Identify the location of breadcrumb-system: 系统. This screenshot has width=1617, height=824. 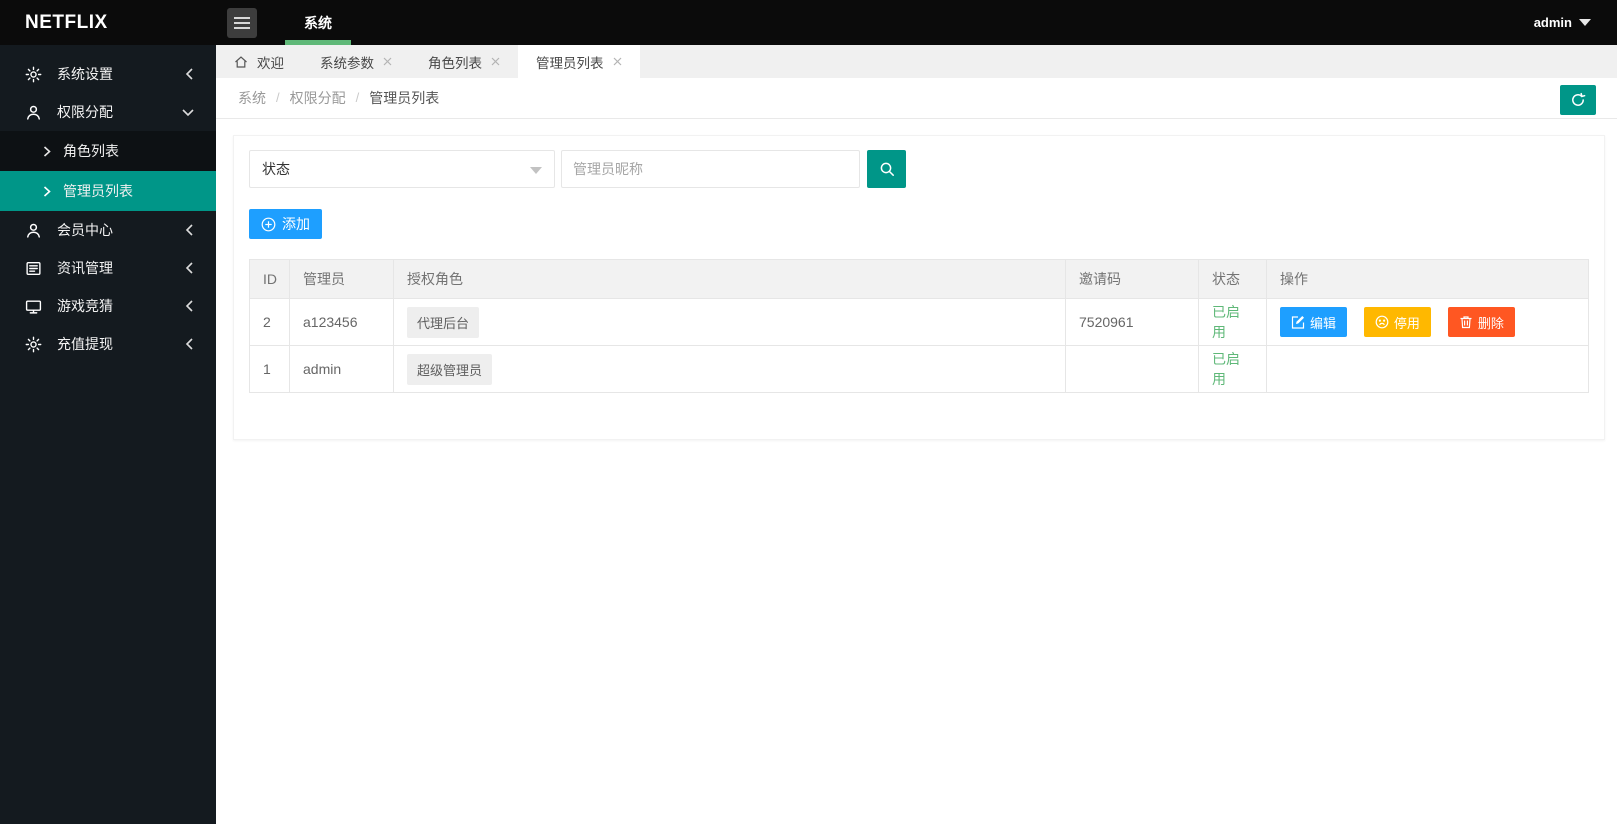
(252, 98).